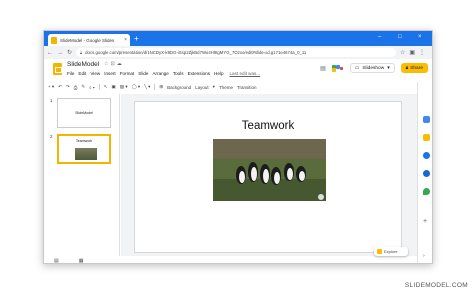  Describe the element at coordinates (269, 170) in the screenshot. I see `penguins-photo` at that location.